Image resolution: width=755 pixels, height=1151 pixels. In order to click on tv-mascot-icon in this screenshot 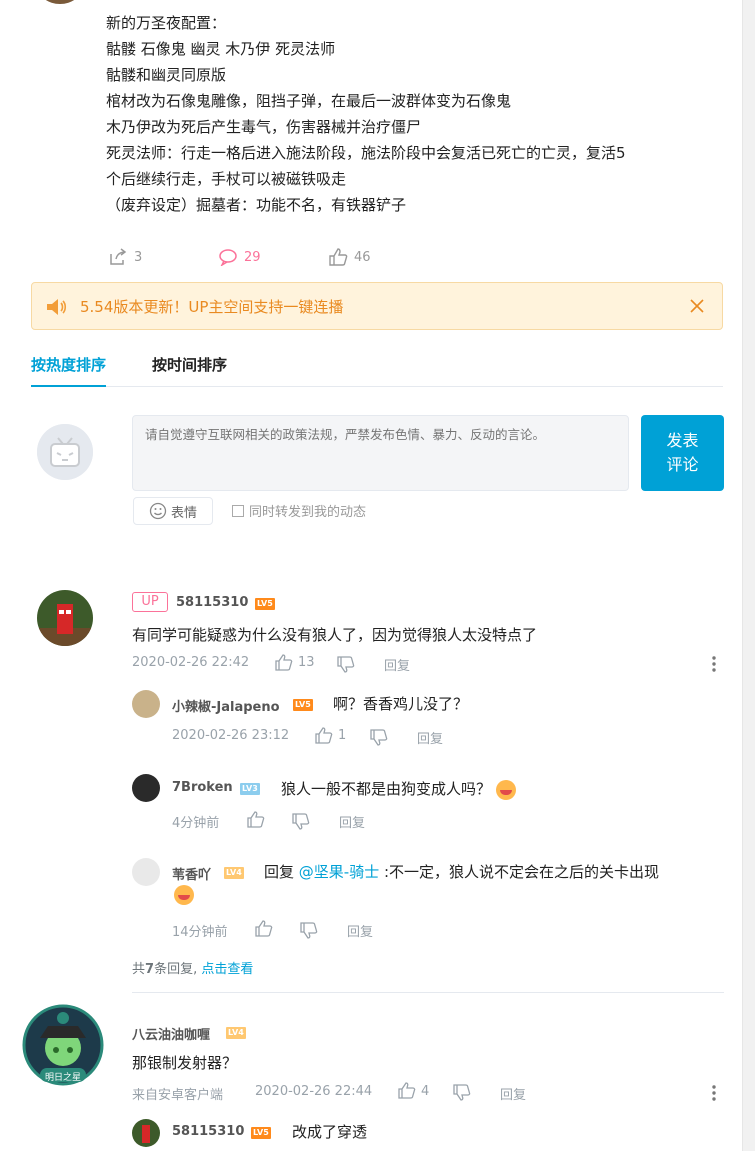, I will do `click(65, 452)`.